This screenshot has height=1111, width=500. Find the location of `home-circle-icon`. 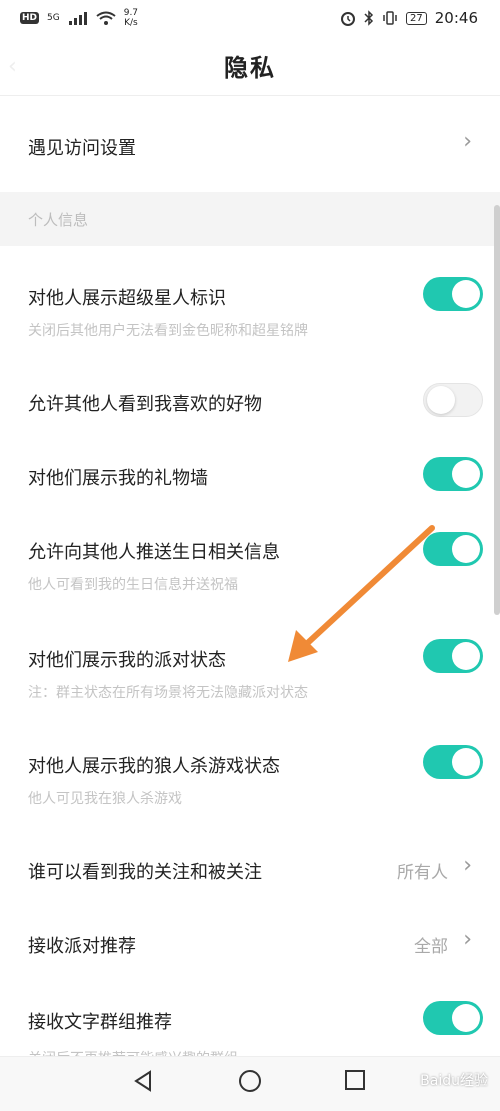

home-circle-icon is located at coordinates (250, 1081).